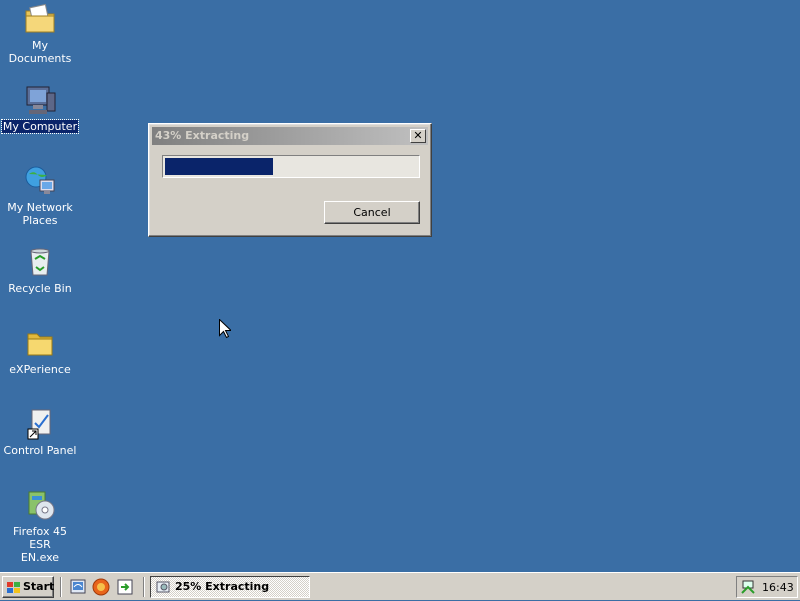  I want to click on desktop-icon-label: Recycle Bin, so click(40, 288).